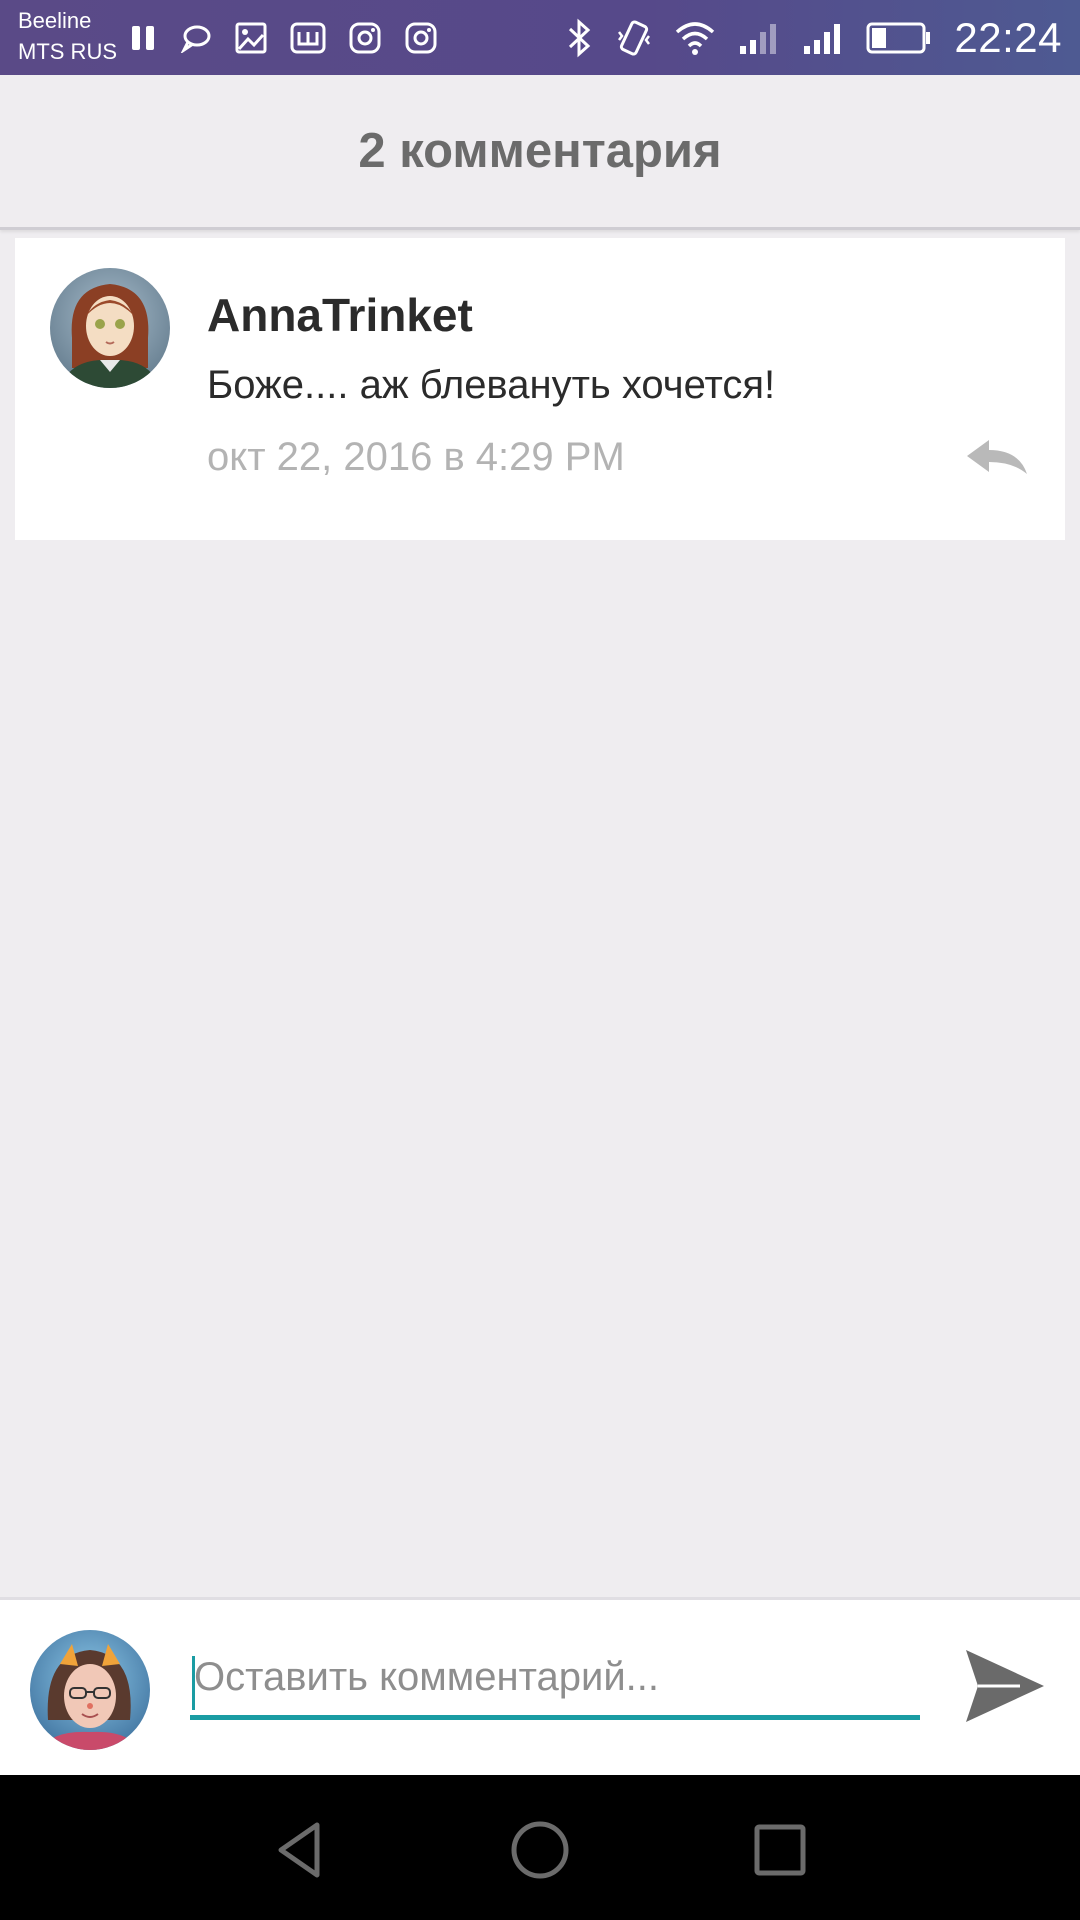  Describe the element at coordinates (1008, 37) in the screenshot. I see `clock: 22:24` at that location.